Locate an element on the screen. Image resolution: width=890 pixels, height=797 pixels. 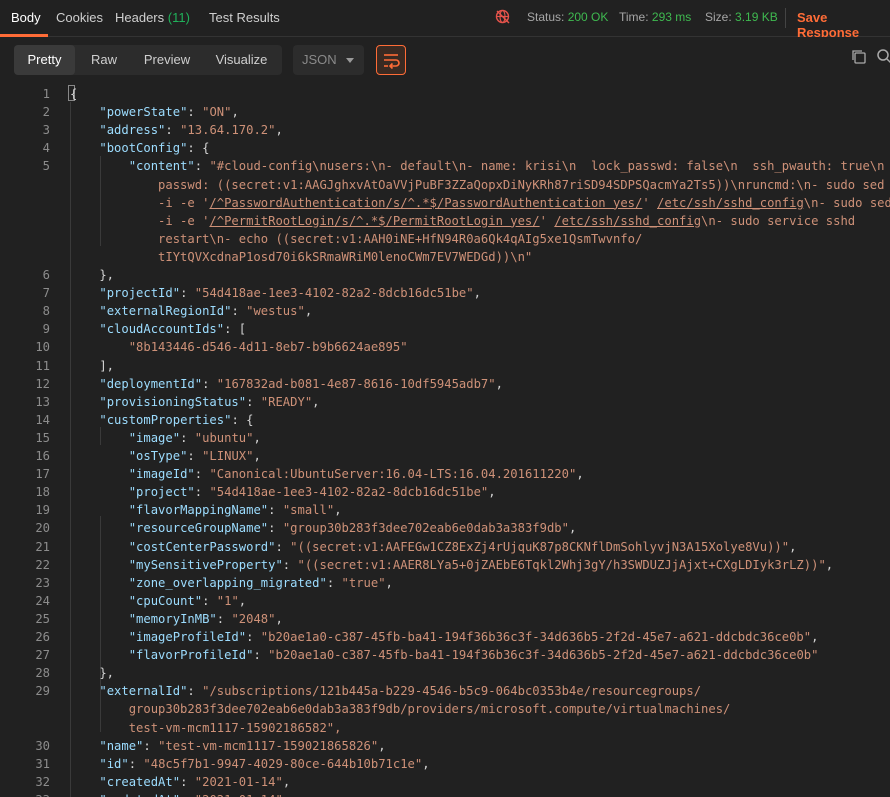
line-number: 19 is located at coordinates (42, 510).